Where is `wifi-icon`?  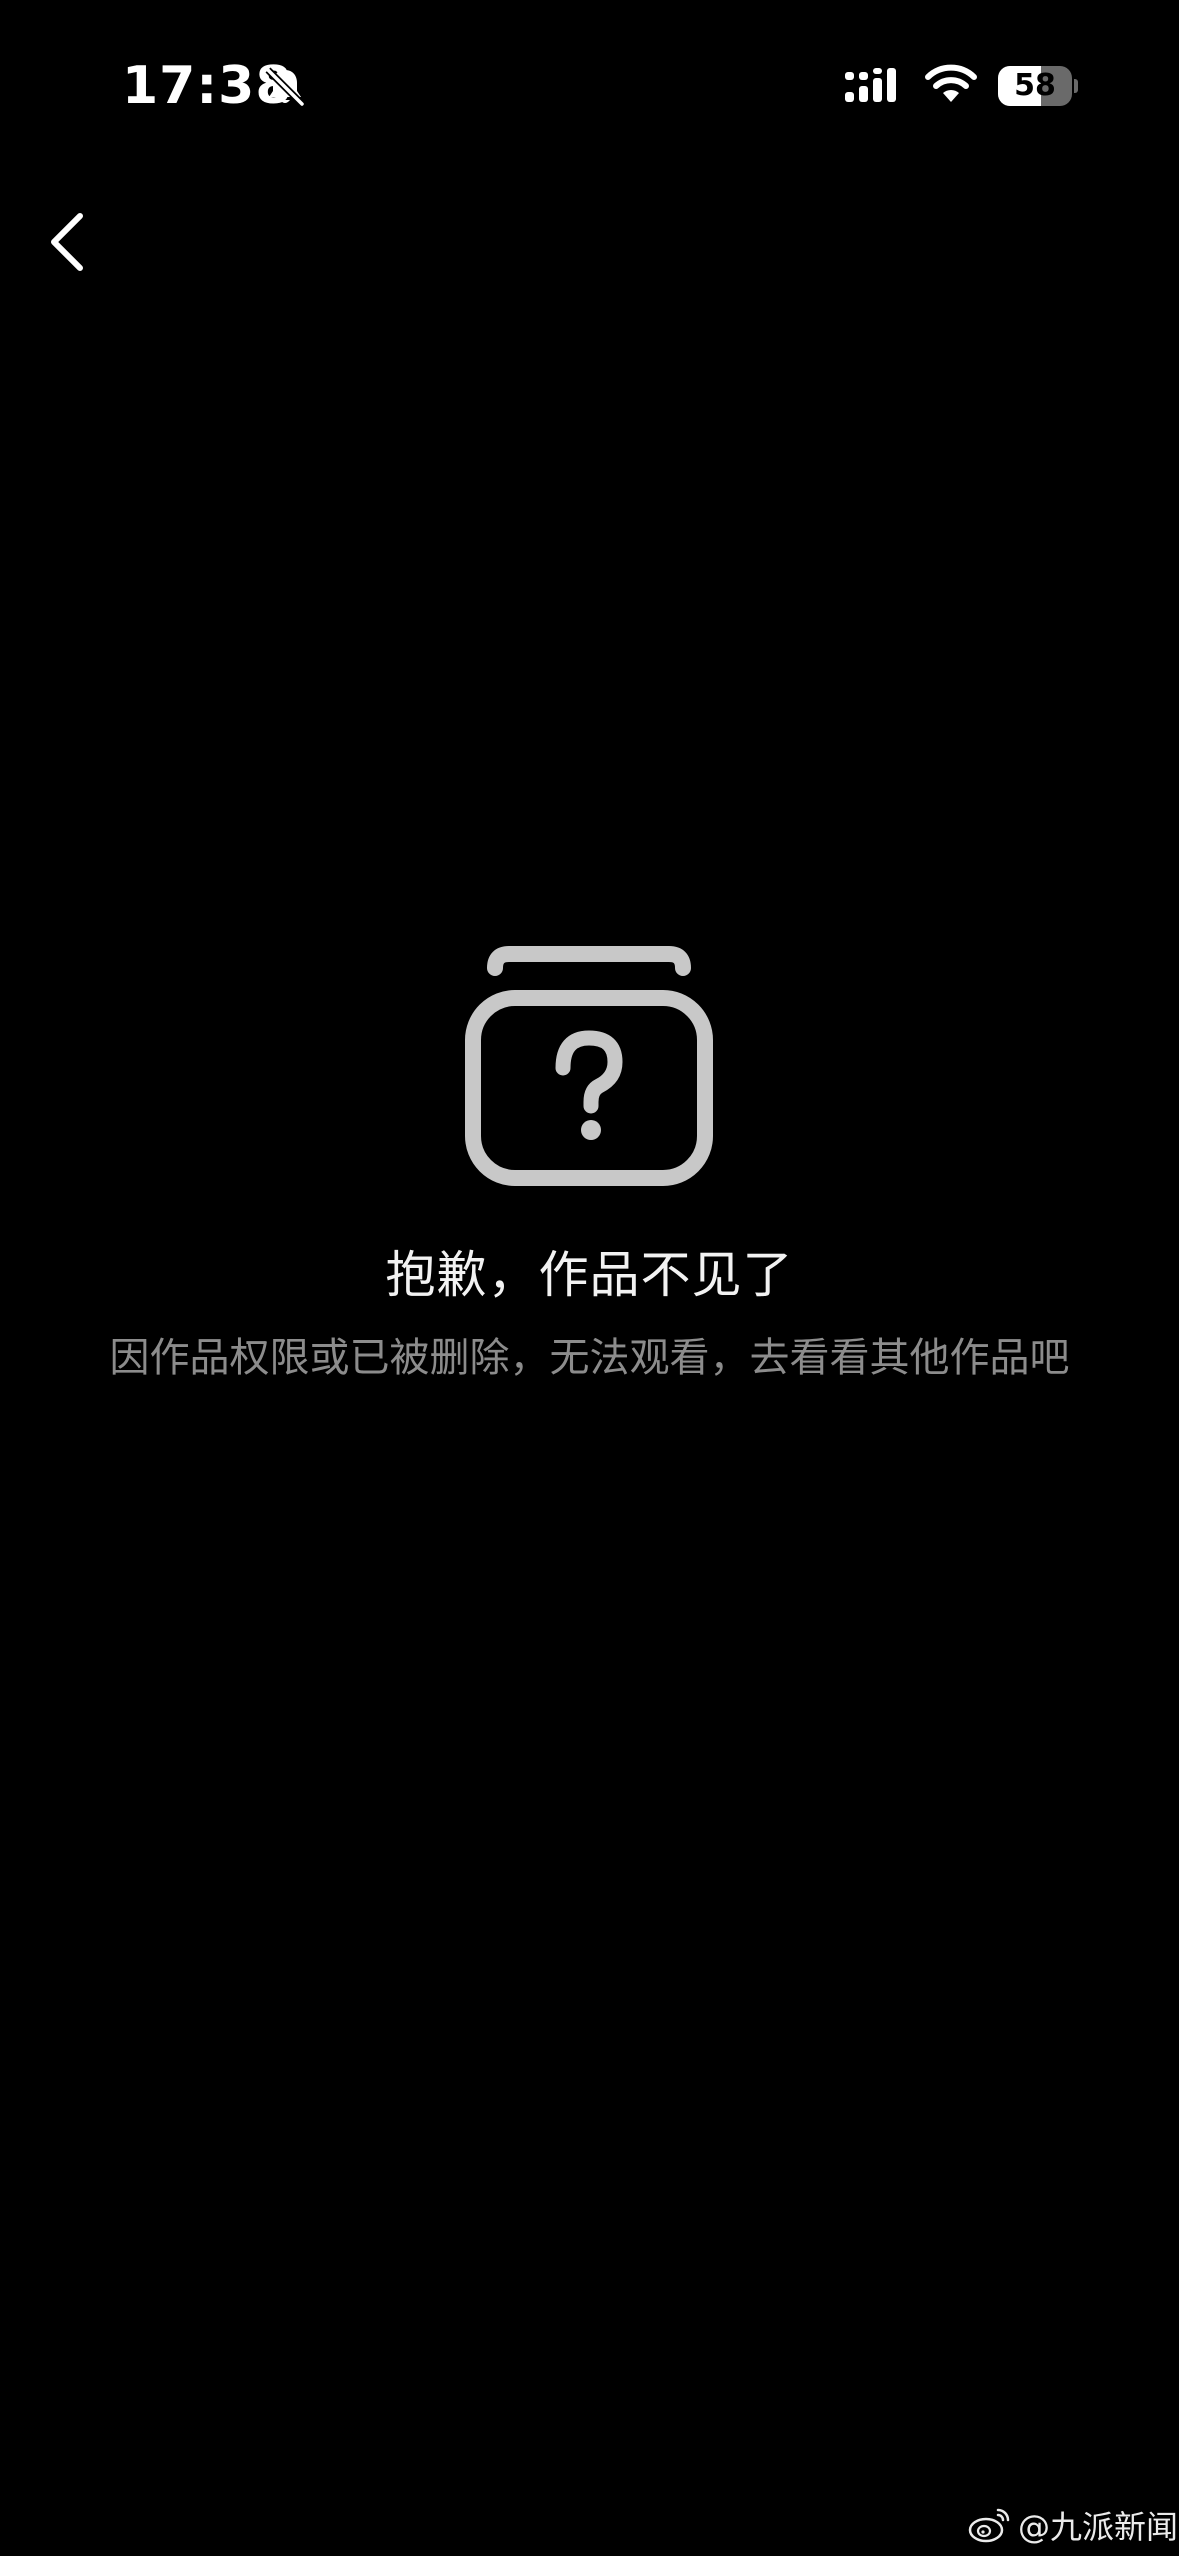 wifi-icon is located at coordinates (951, 83).